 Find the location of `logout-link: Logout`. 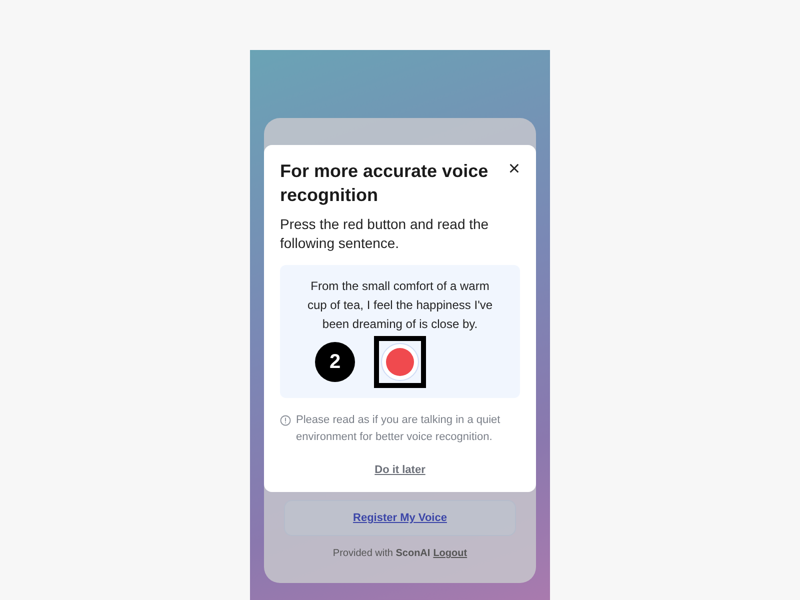

logout-link: Logout is located at coordinates (450, 553).